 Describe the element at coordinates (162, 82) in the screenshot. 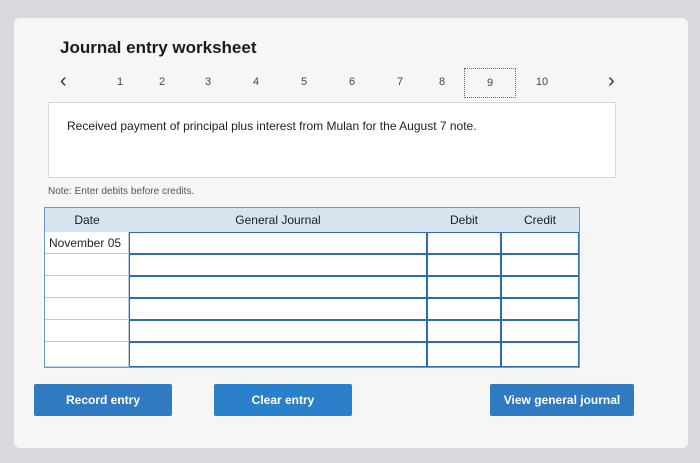

I see `page-2: 2` at that location.